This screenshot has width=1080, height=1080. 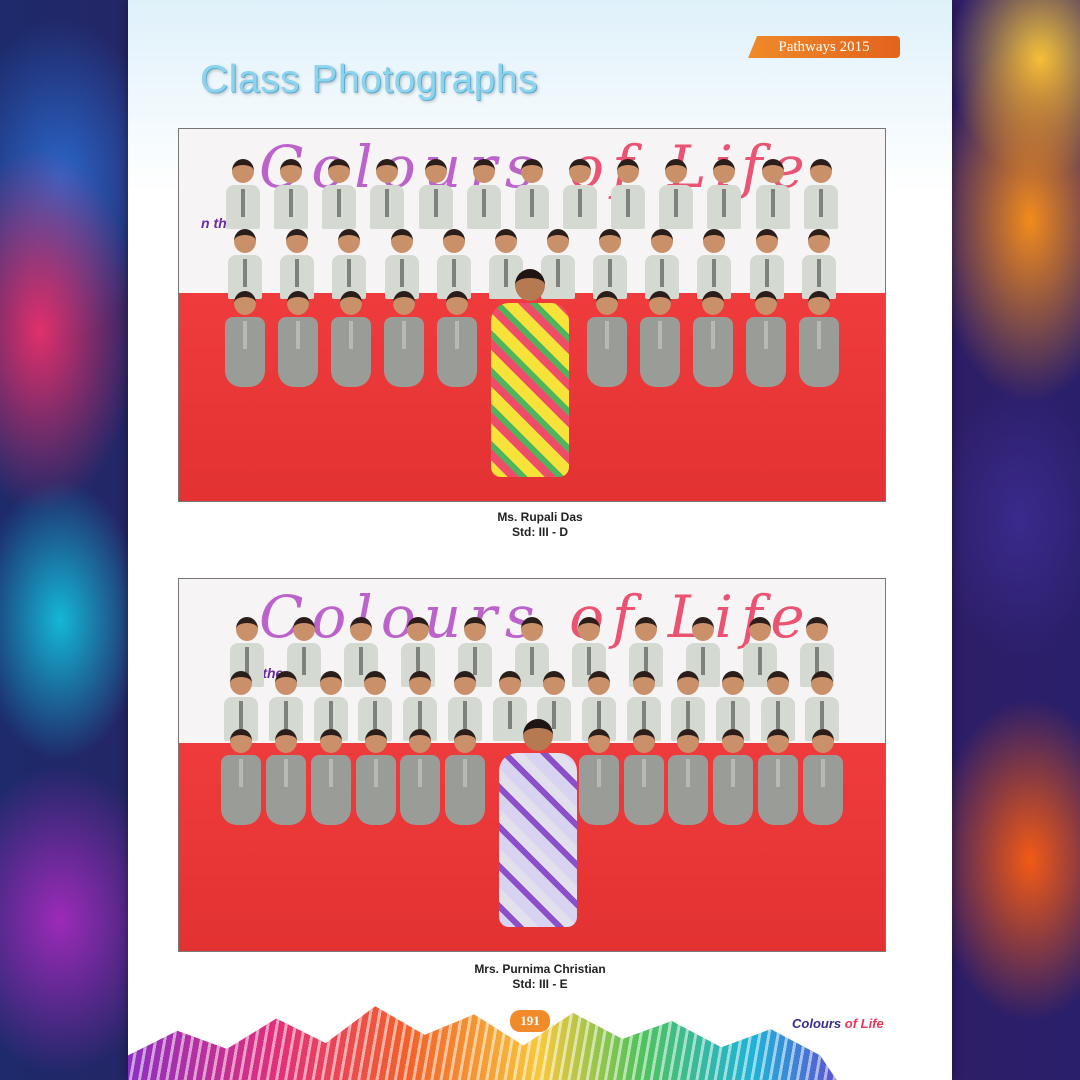 I want to click on photo-caption: Mrs. Purnima Christian Std: III - E, so click(x=540, y=977).